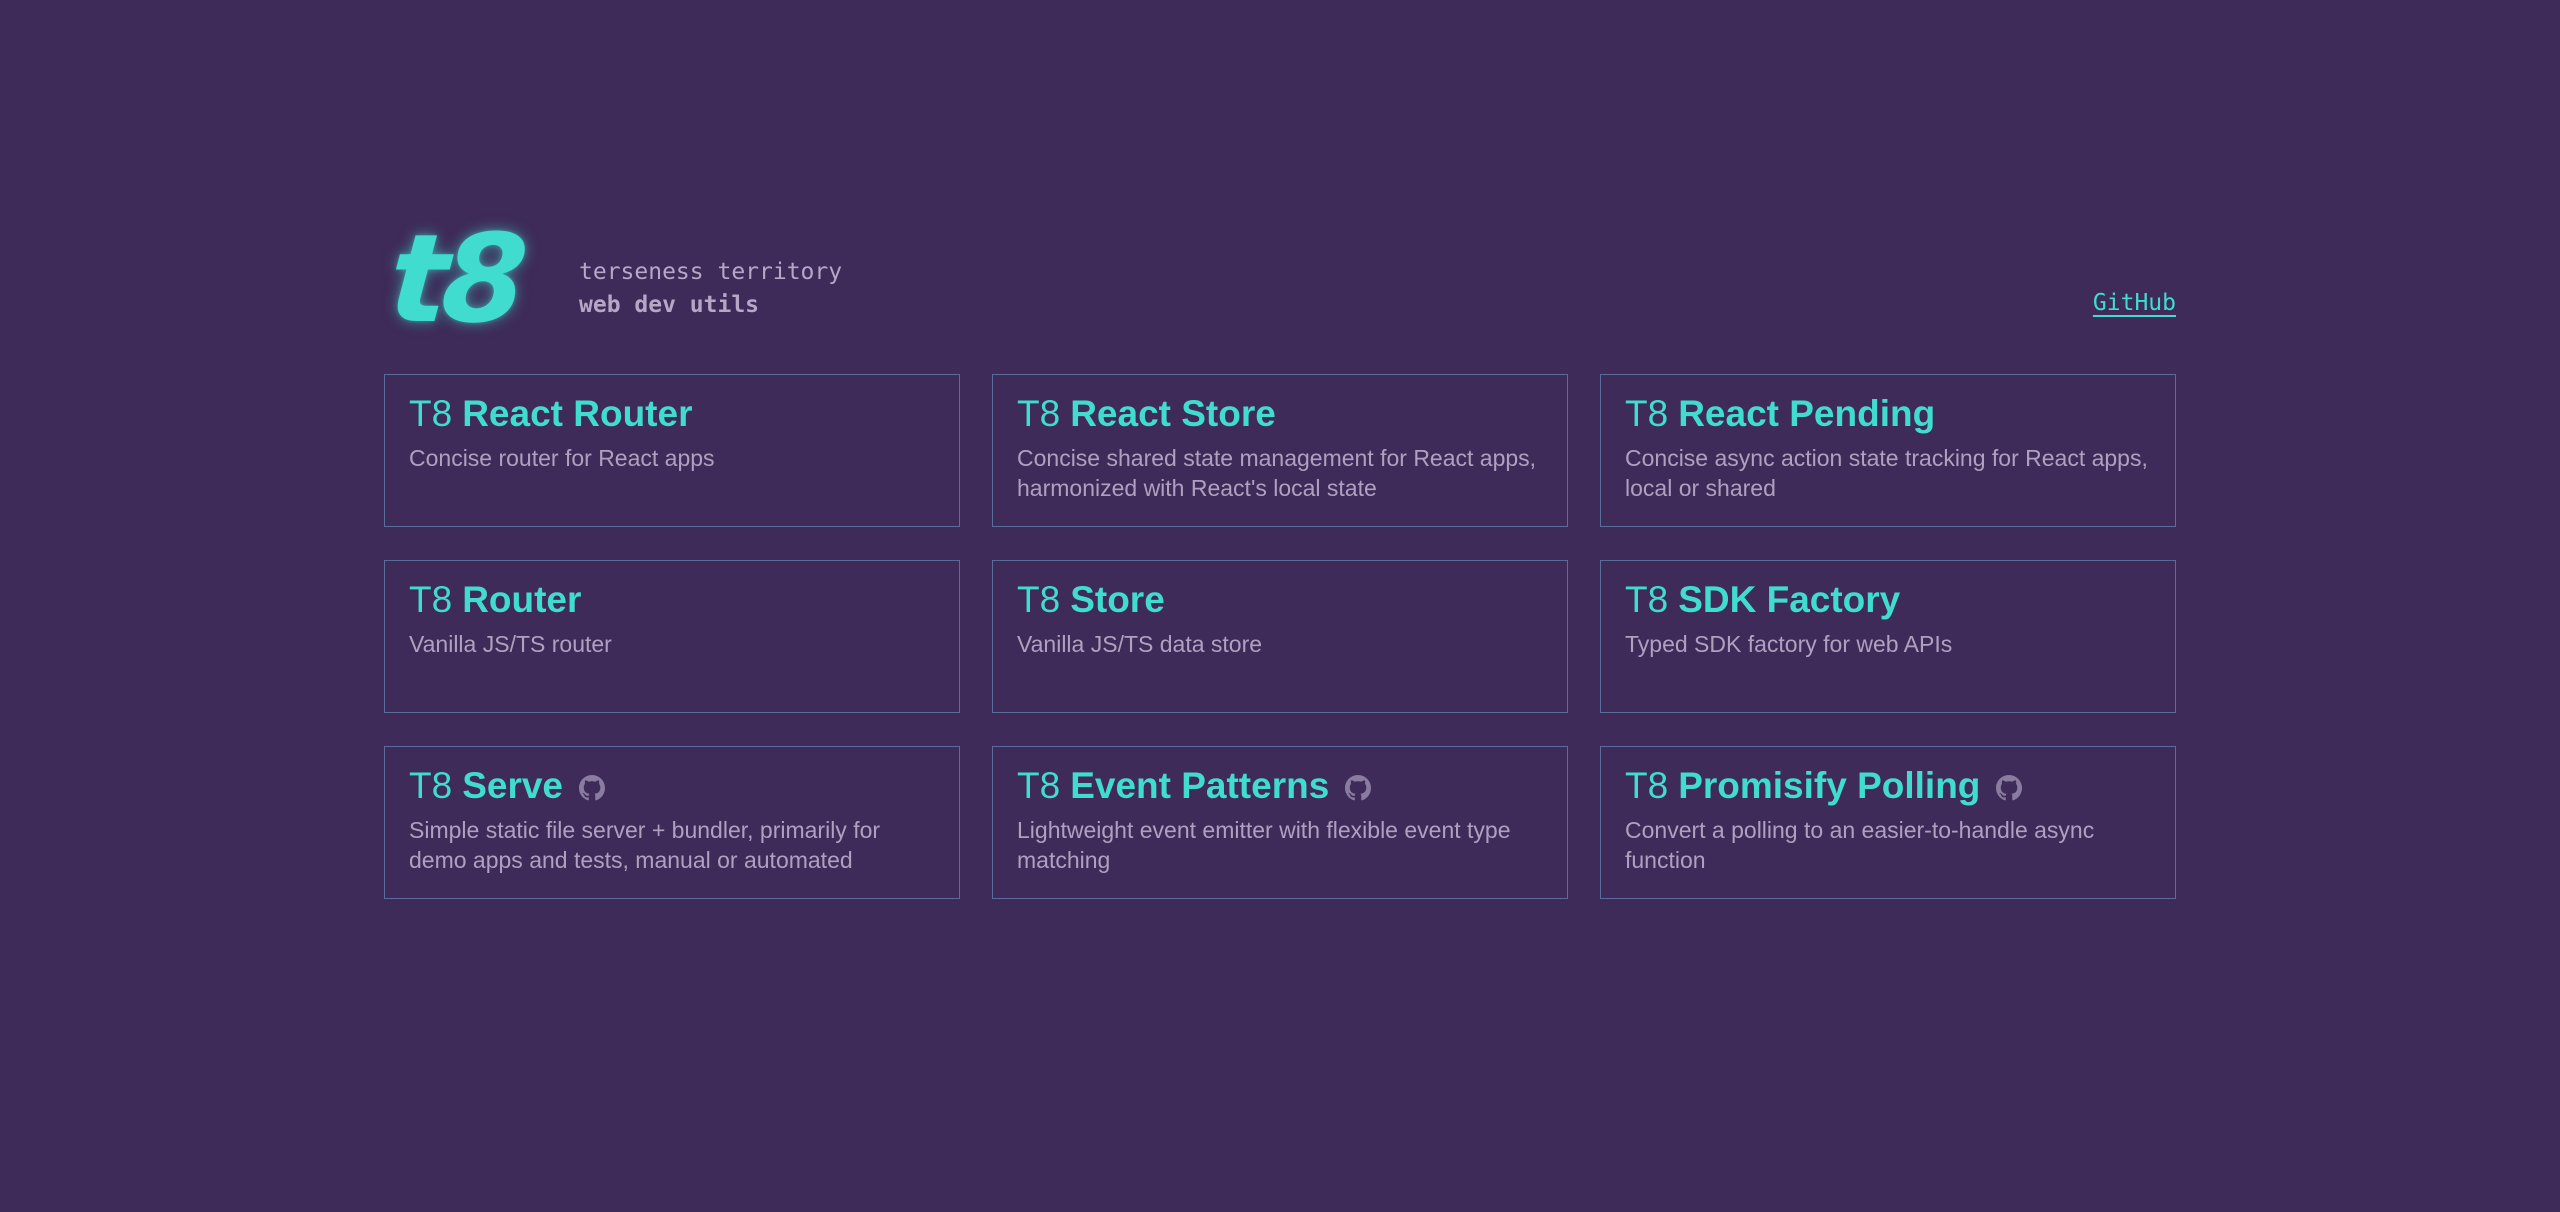  What do you see at coordinates (1789, 644) in the screenshot?
I see `card-description: Typed SDK factory for web APIs` at bounding box center [1789, 644].